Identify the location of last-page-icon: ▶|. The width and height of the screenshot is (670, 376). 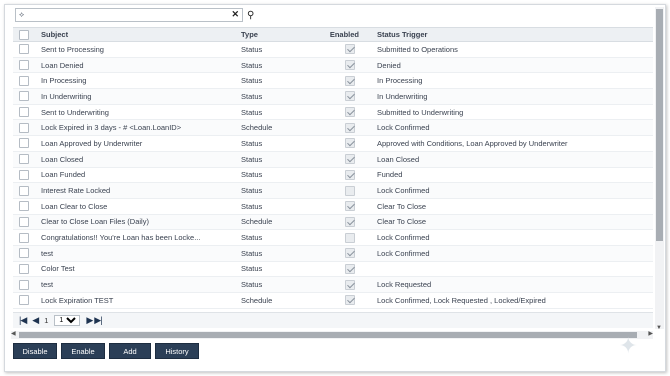
(98, 320).